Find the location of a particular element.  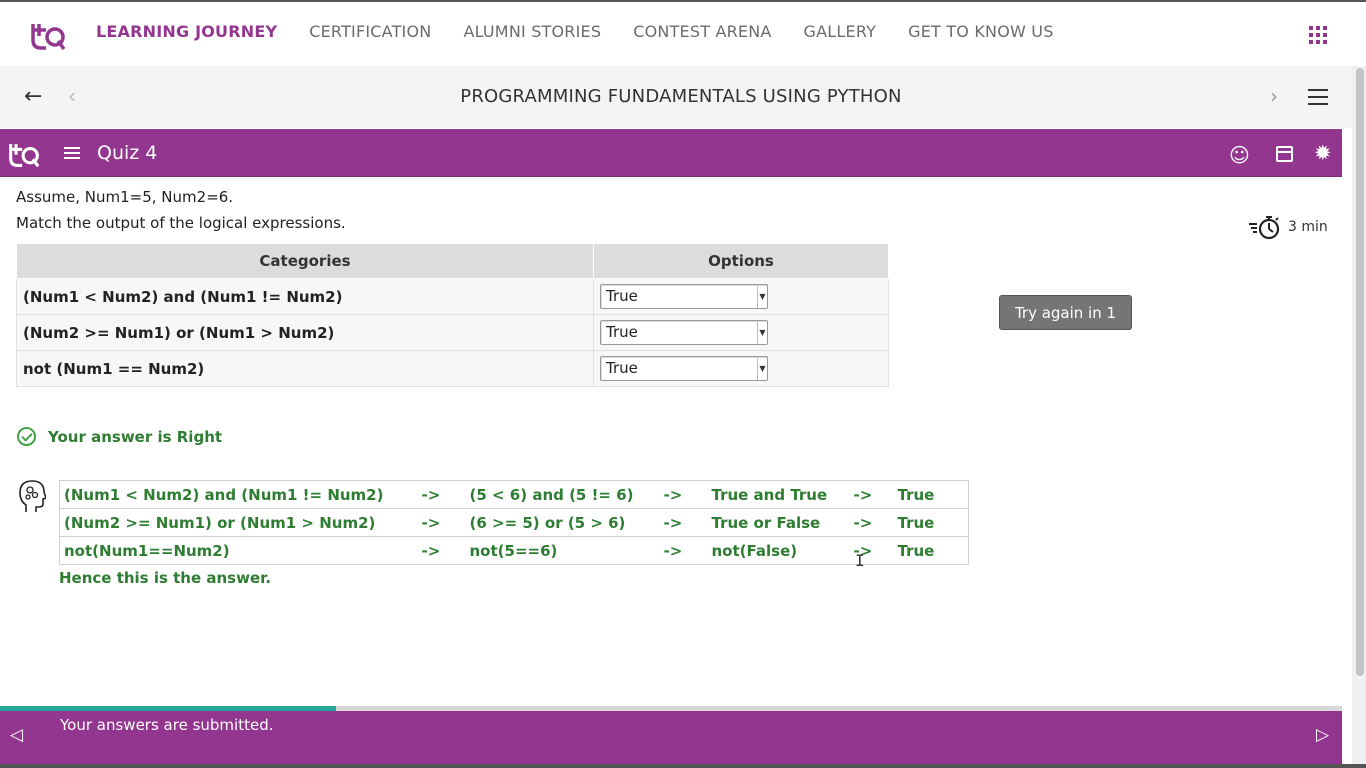

explanation-cell: not(Num1==Num2) is located at coordinates (240, 550).